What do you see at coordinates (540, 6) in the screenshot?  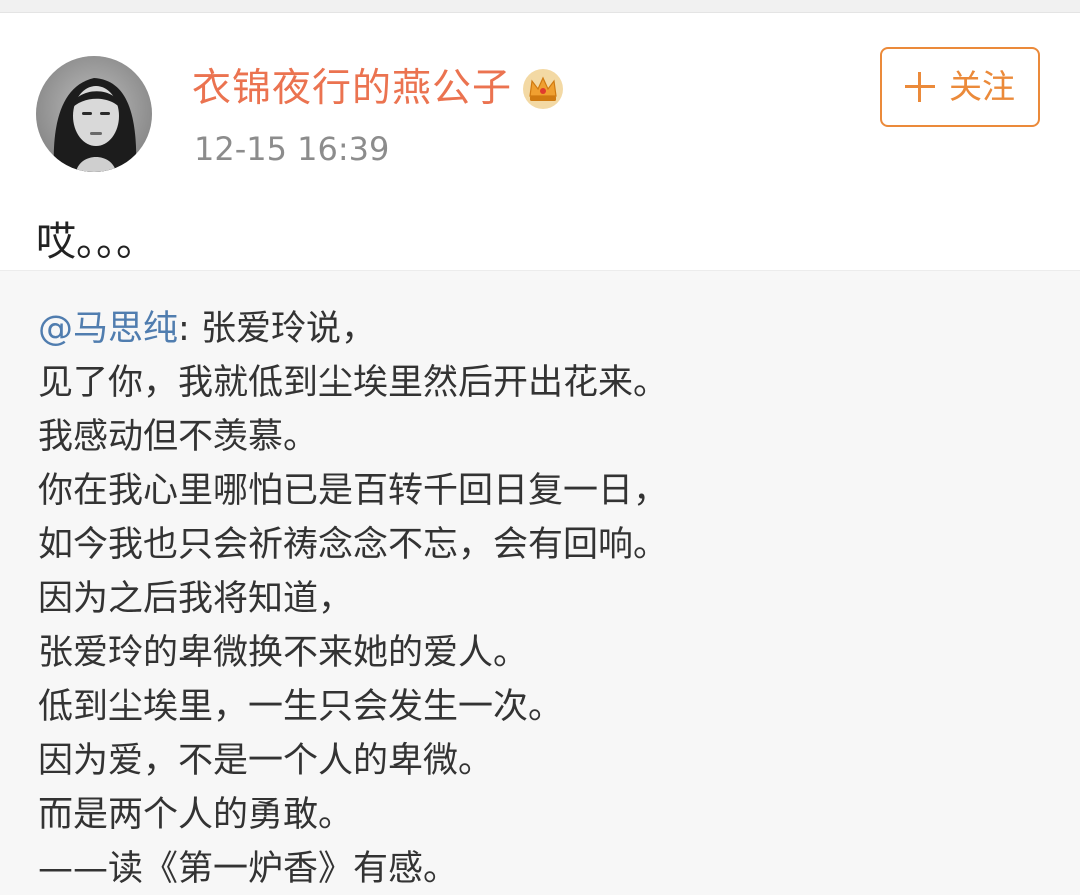 I see `top-divider-strip` at bounding box center [540, 6].